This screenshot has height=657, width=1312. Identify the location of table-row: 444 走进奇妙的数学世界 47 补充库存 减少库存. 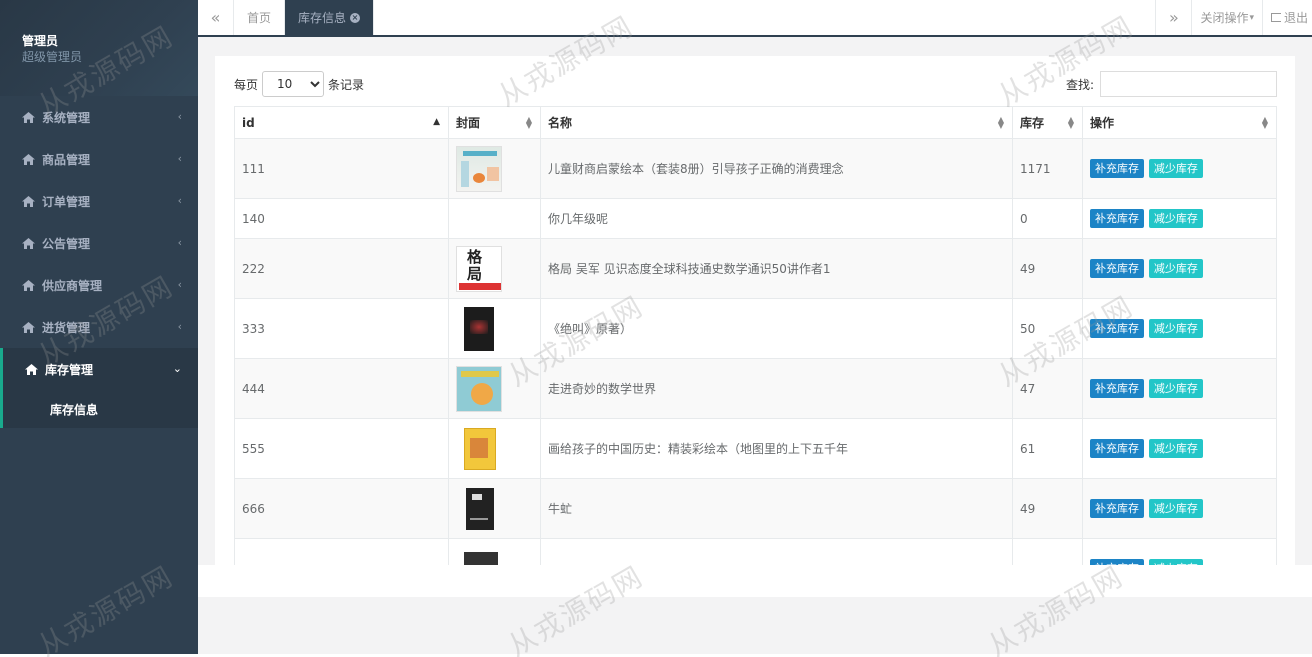
(755, 388).